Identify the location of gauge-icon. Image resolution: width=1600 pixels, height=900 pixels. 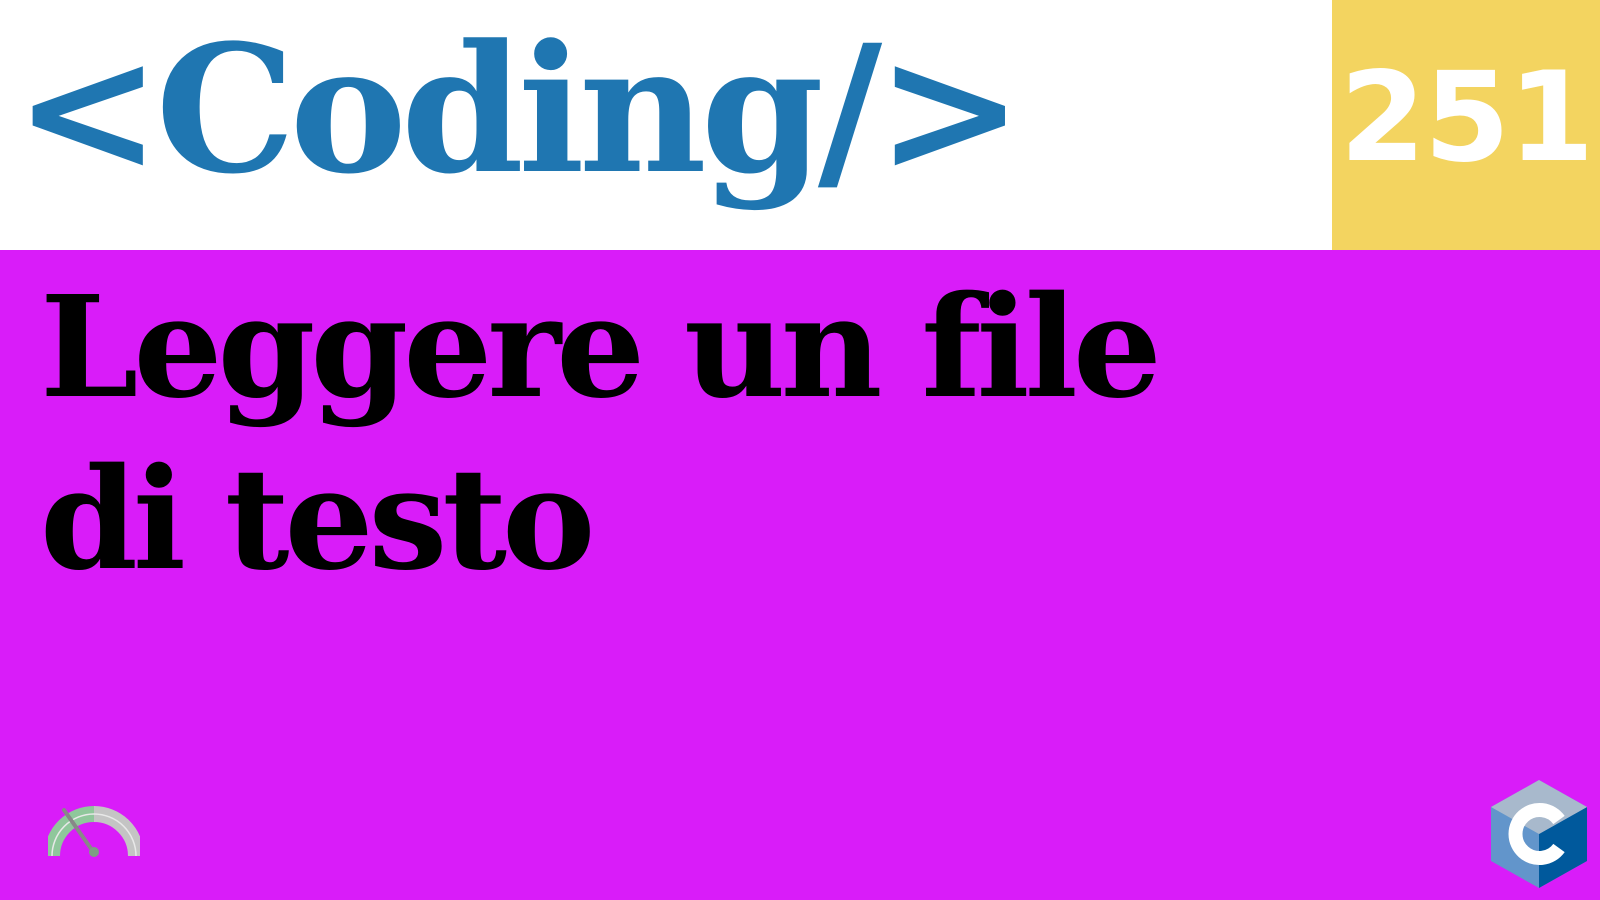
(94, 831).